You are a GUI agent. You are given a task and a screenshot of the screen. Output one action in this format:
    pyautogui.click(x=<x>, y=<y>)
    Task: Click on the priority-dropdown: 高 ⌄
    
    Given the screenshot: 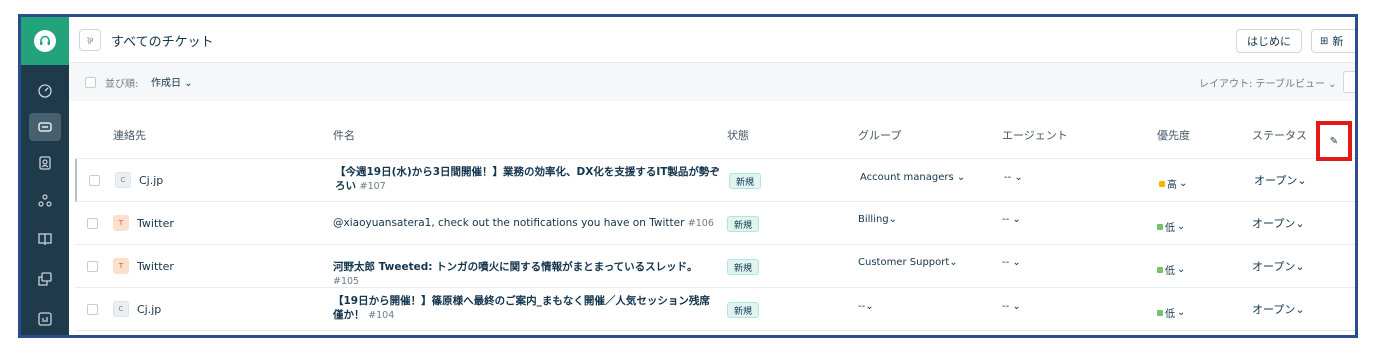 What is the action you would take?
    pyautogui.click(x=1173, y=183)
    